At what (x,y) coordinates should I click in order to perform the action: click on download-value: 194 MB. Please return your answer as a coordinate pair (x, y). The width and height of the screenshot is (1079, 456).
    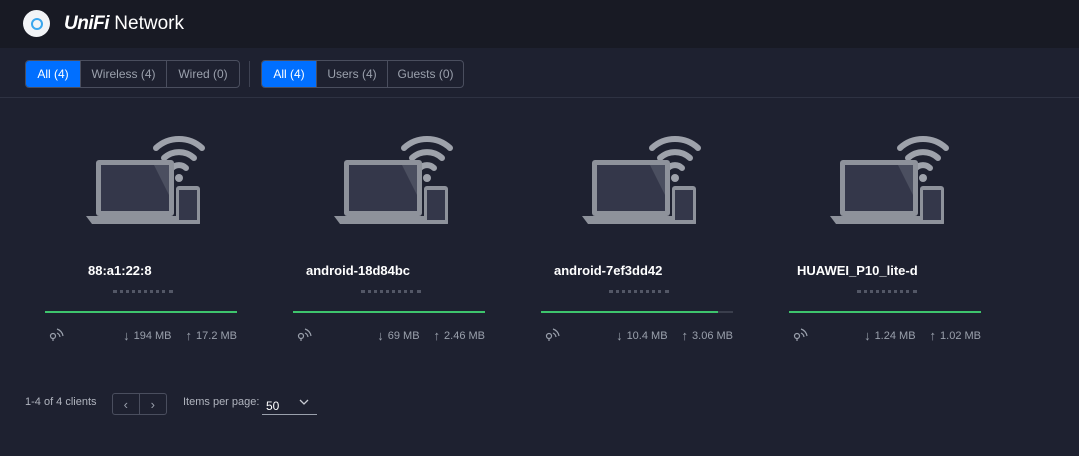
    Looking at the image, I should click on (152, 335).